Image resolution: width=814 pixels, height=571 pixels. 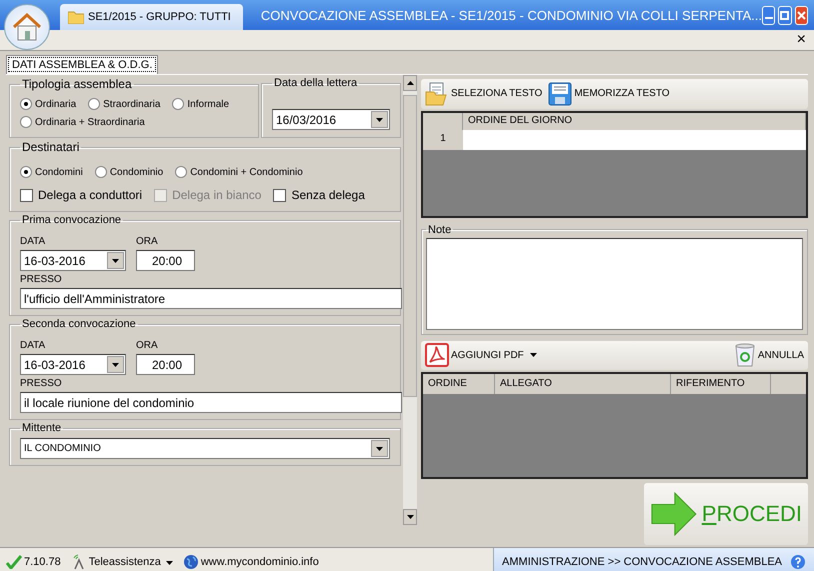 What do you see at coordinates (250, 562) in the screenshot?
I see `status-item: www.mycondominio.info` at bounding box center [250, 562].